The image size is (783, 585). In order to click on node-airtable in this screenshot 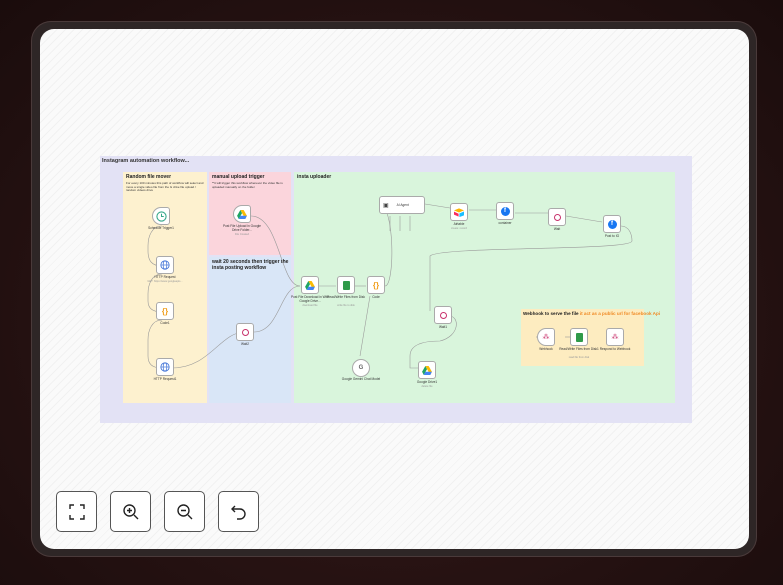, I will do `click(459, 212)`.